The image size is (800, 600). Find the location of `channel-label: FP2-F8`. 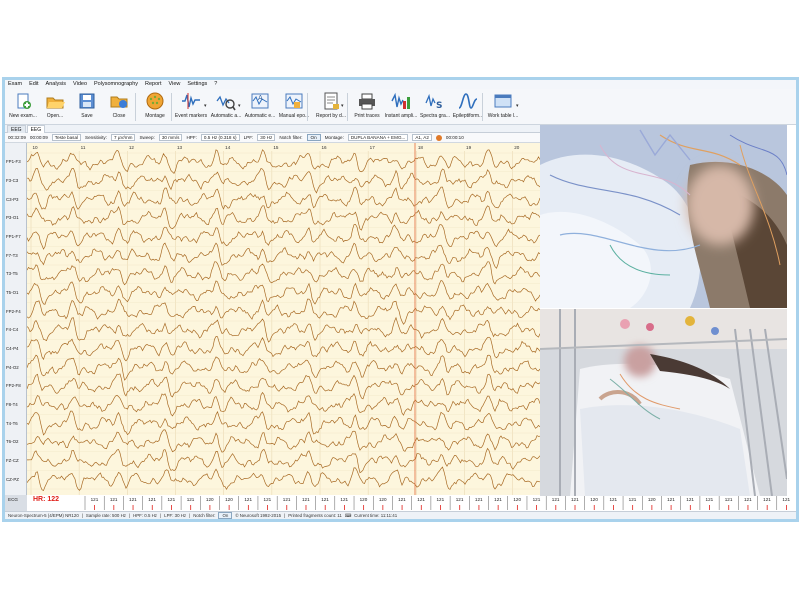

channel-label: FP2-F8 is located at coordinates (16, 385).